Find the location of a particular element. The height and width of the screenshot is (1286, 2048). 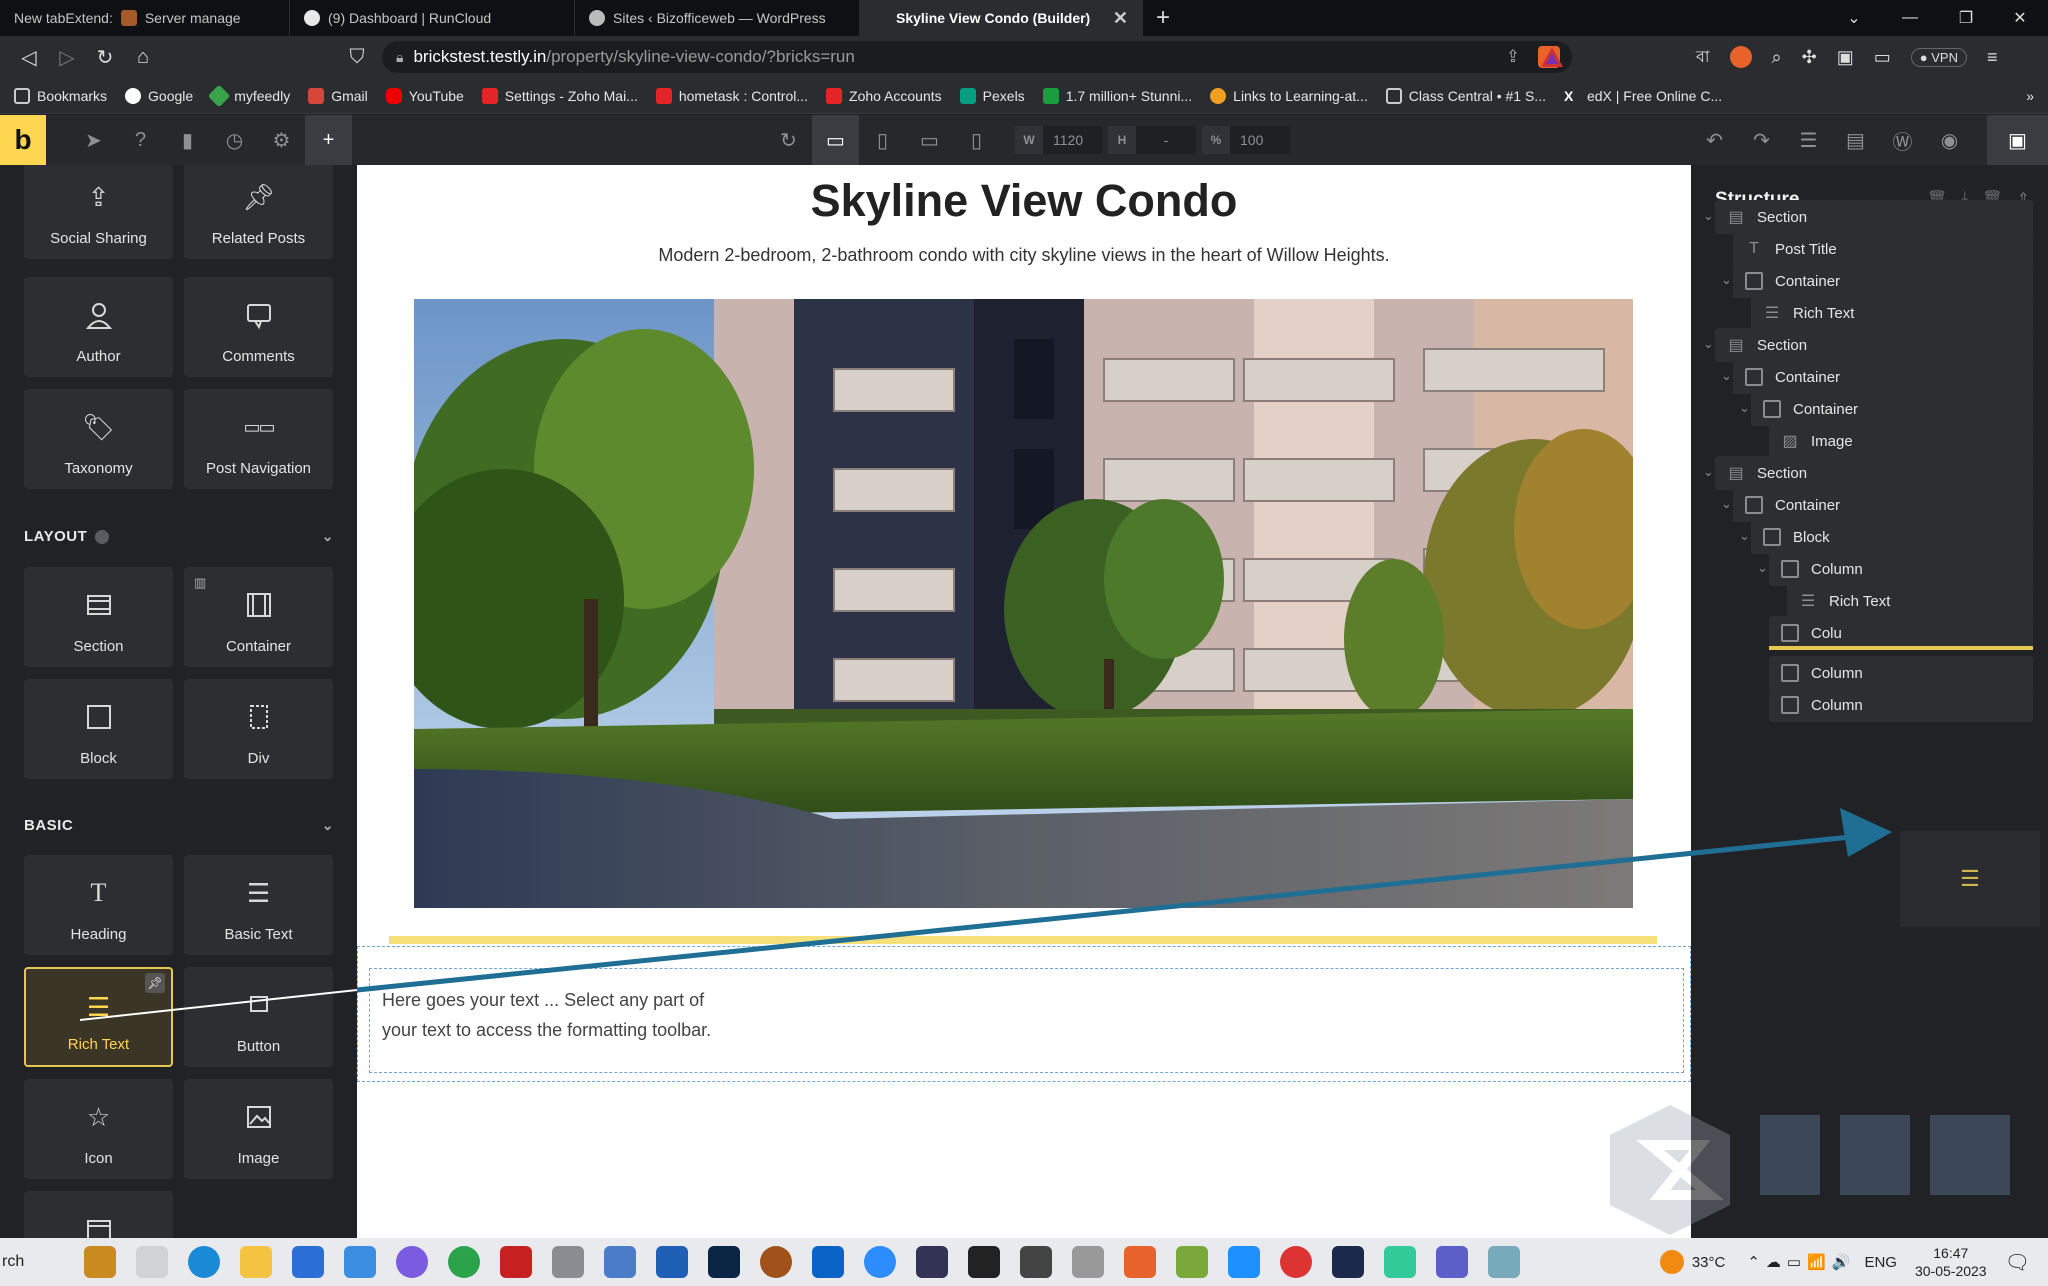

mobile-portrait-icon: ▯ is located at coordinates (976, 140).